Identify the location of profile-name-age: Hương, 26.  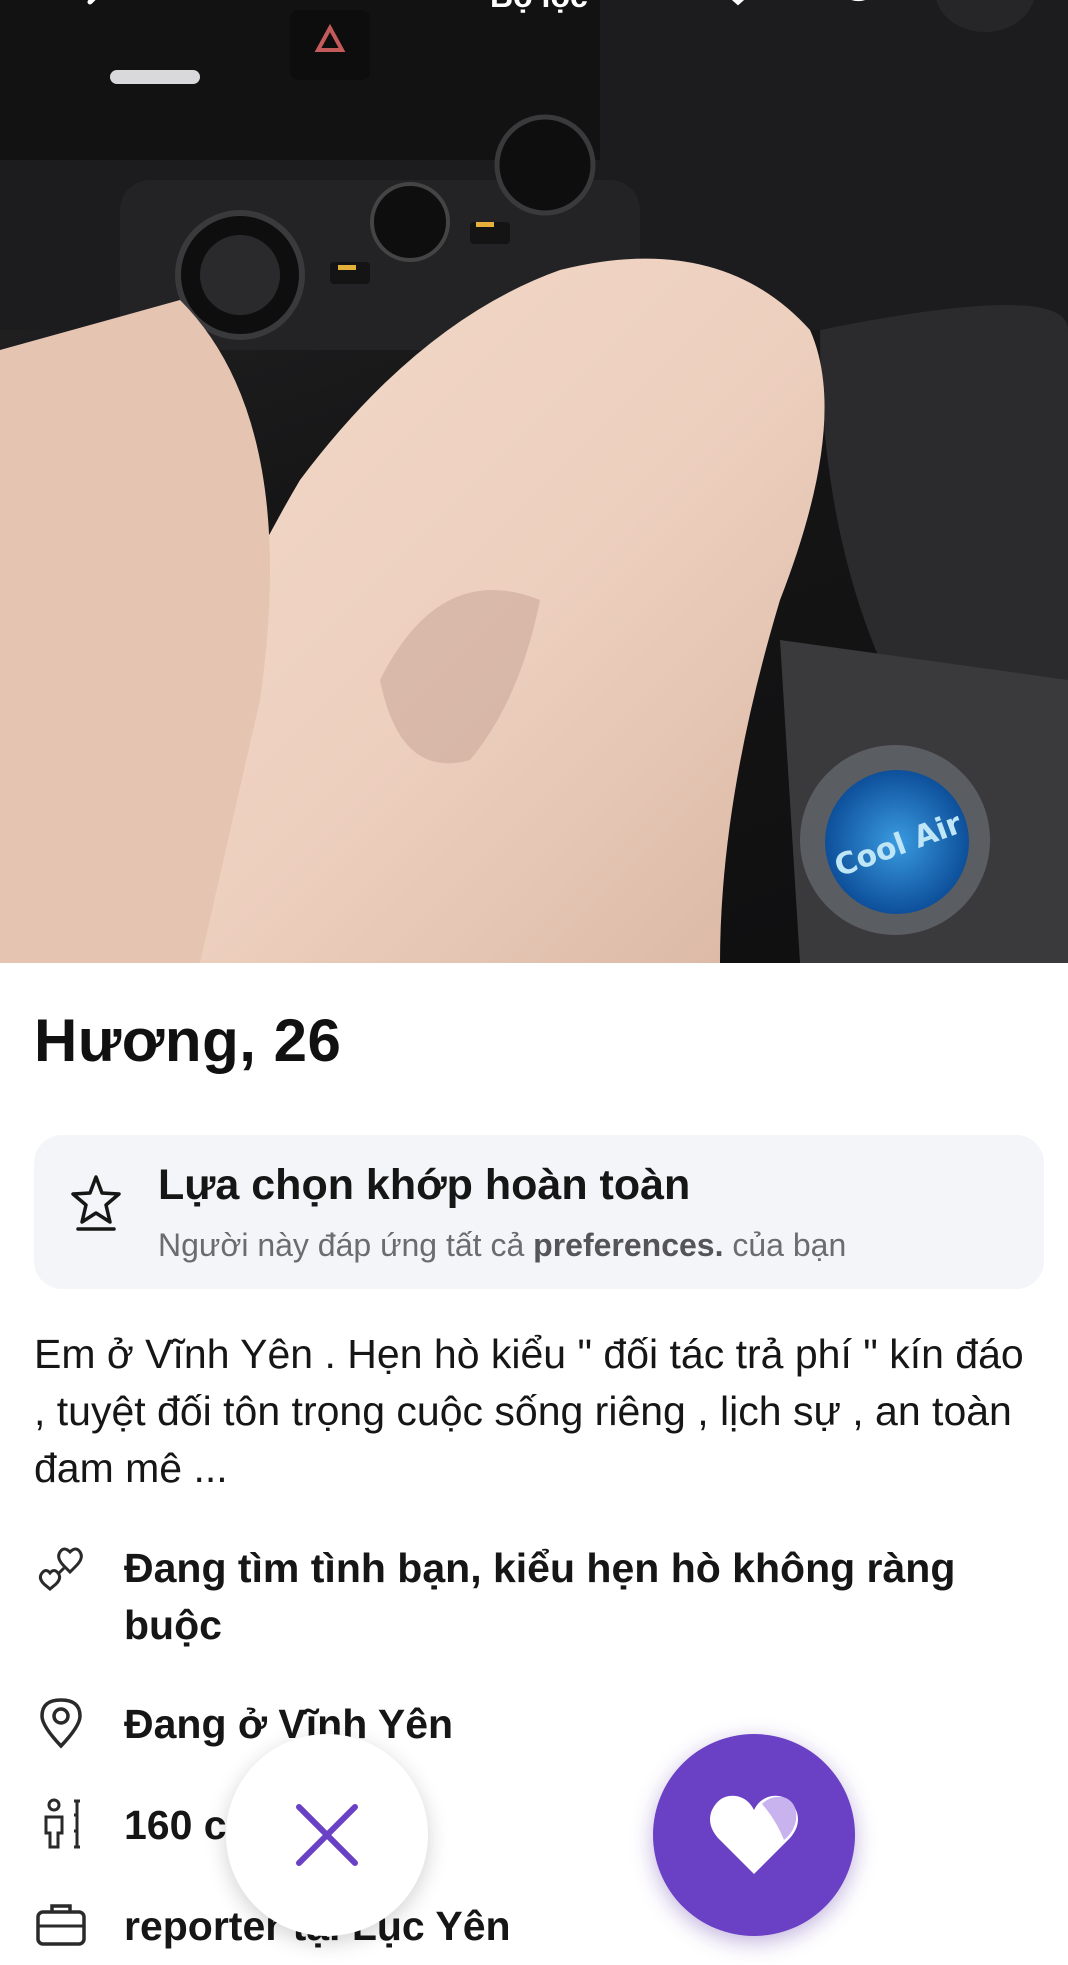
(188, 1040).